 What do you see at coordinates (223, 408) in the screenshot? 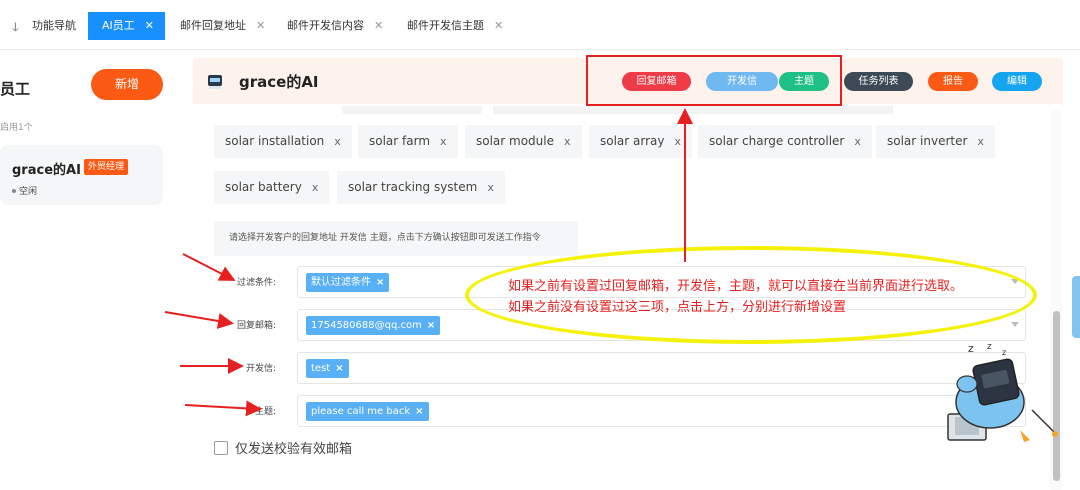
I see `arrow-to-topic-icon` at bounding box center [223, 408].